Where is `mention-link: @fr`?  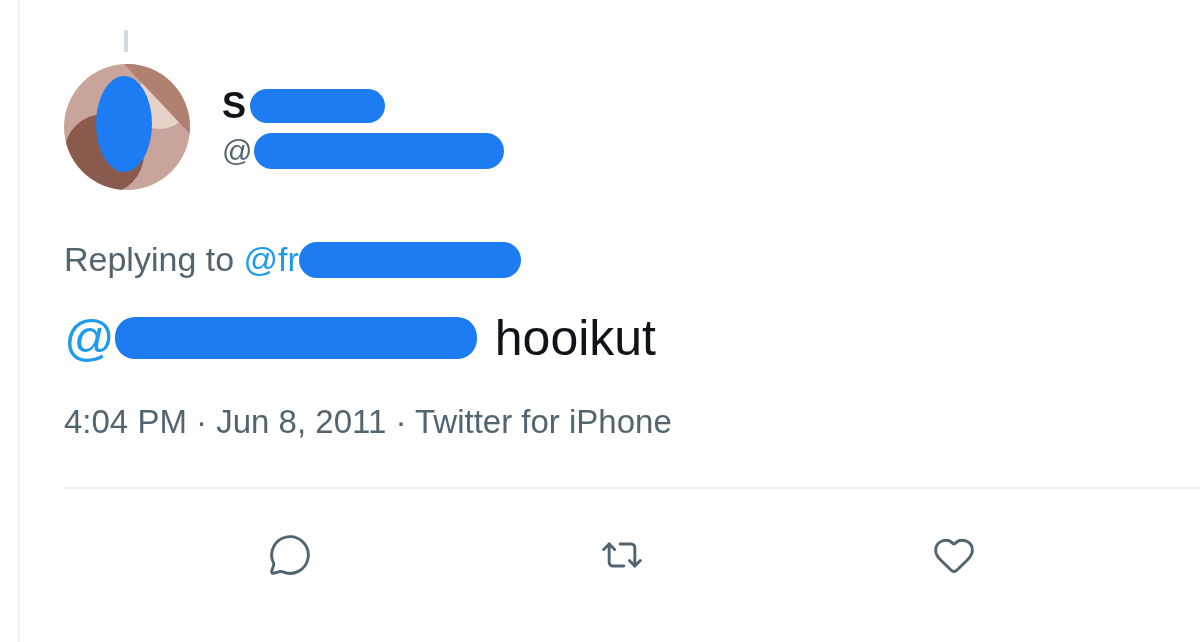
mention-link: @fr is located at coordinates (271, 259).